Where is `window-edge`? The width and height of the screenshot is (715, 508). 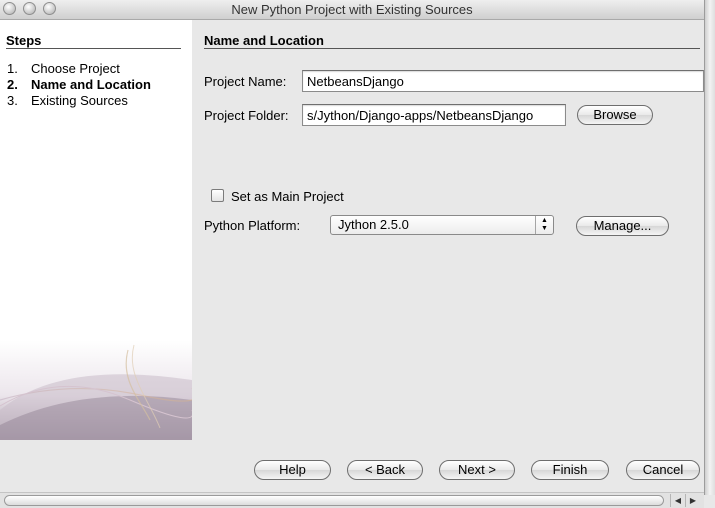
window-edge is located at coordinates (709, 247).